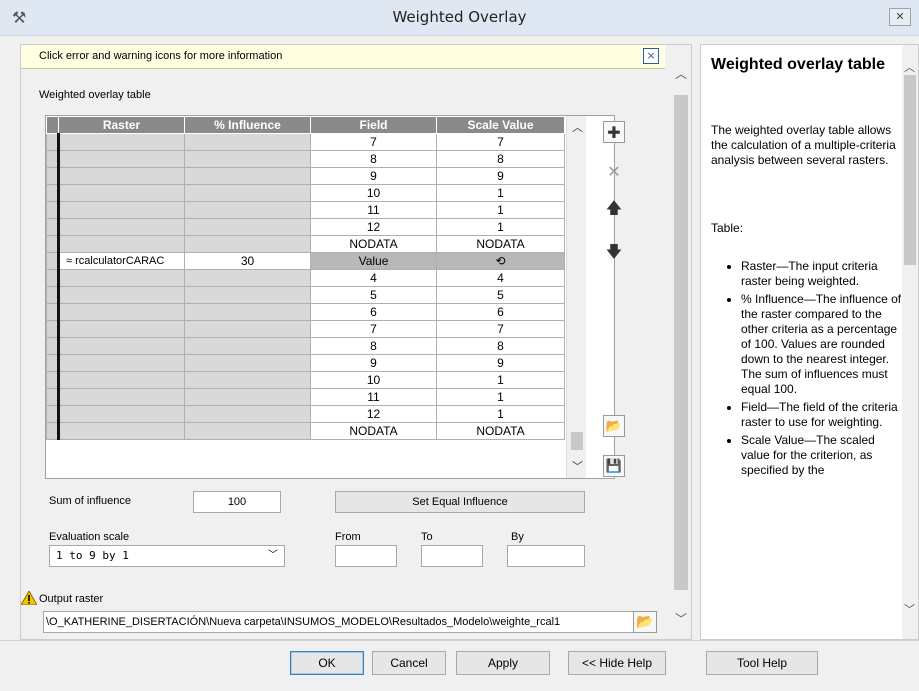 This screenshot has height=691, width=919. I want to click on help-scrollbar: ︿ ﹀, so click(910, 342).